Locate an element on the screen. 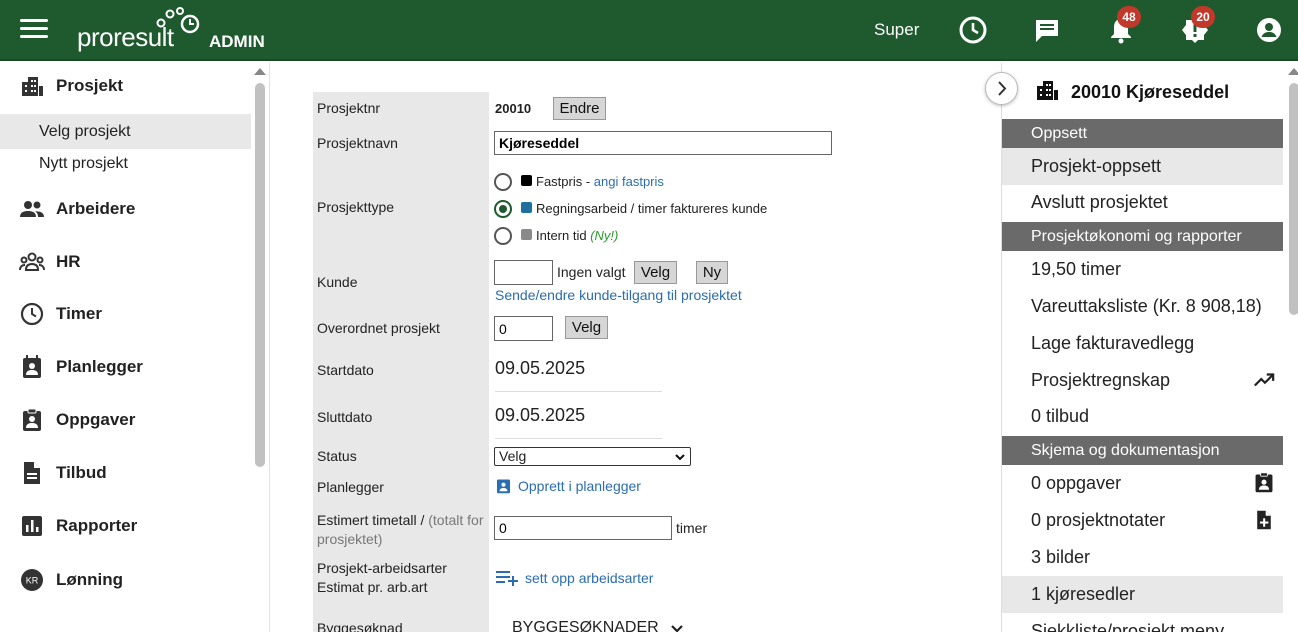 This screenshot has width=1298, height=632. startdato-field: 09.05.2025 is located at coordinates (578, 375).